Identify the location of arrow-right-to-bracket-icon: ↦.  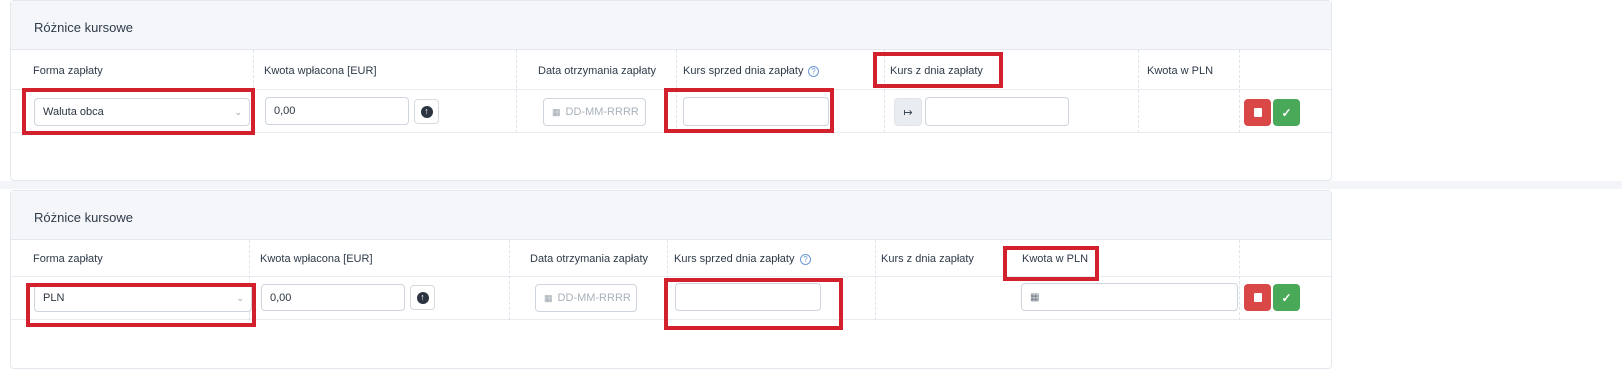
(908, 112).